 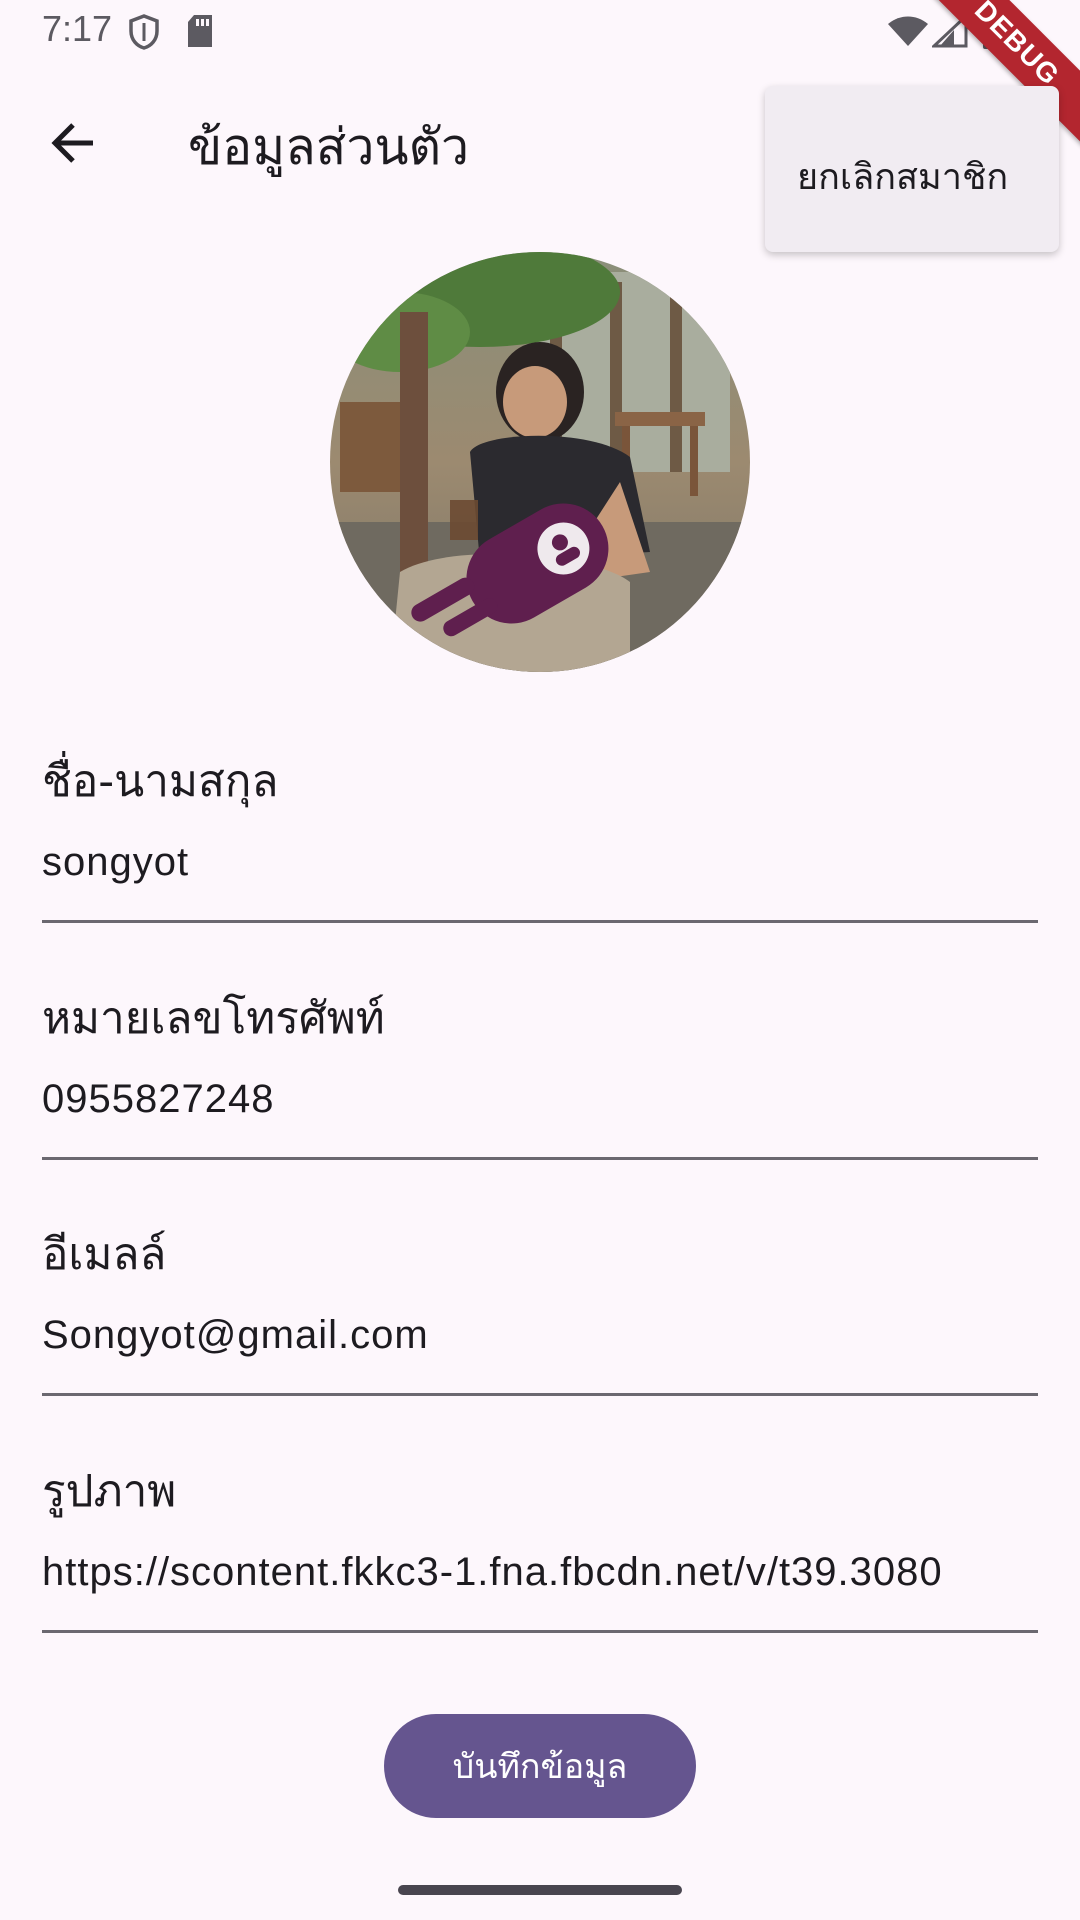 What do you see at coordinates (109, 1491) in the screenshot?
I see `image-url-field-label: รูปภาพ` at bounding box center [109, 1491].